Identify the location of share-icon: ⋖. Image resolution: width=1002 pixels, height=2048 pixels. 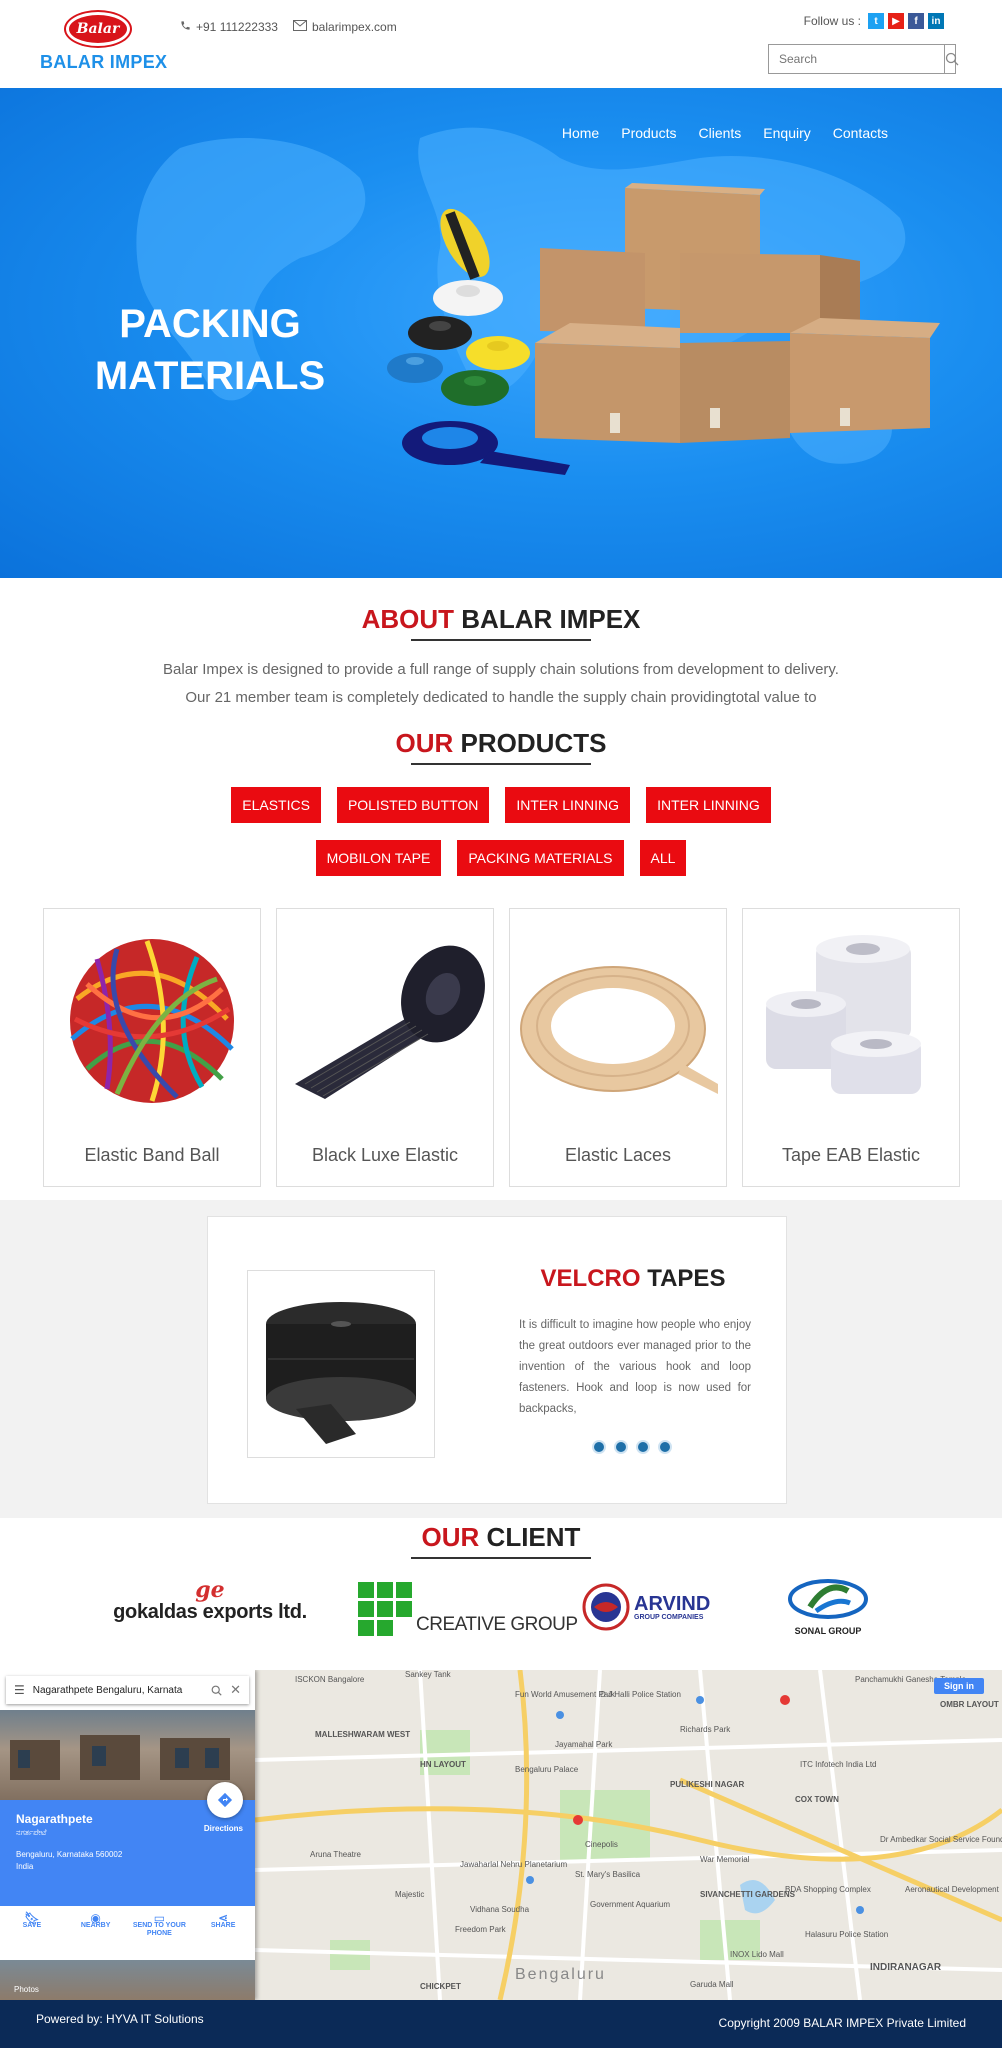
(223, 1918).